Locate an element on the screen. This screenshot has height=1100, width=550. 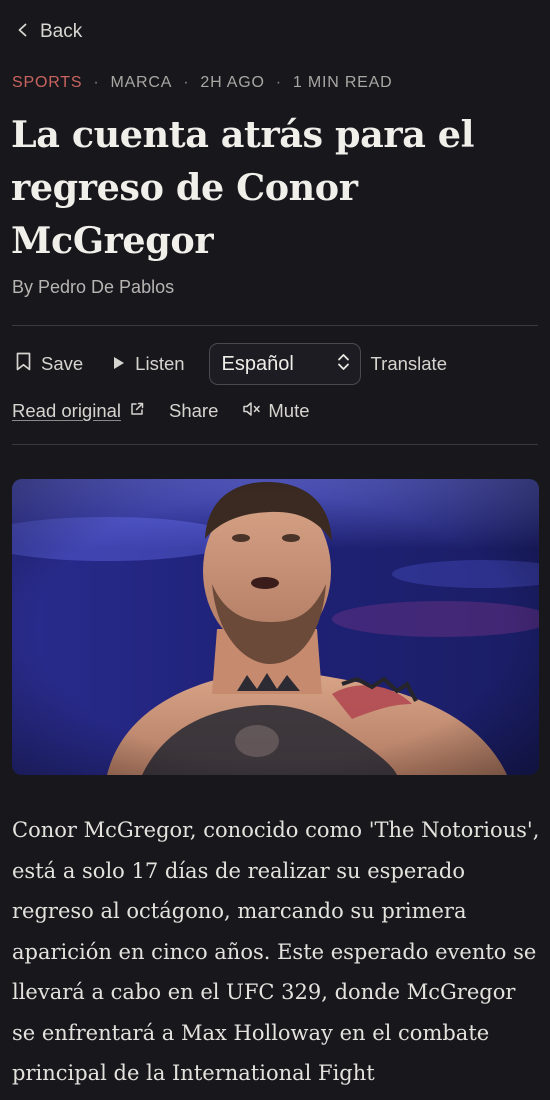
time-label: 2H AGO is located at coordinates (232, 82).